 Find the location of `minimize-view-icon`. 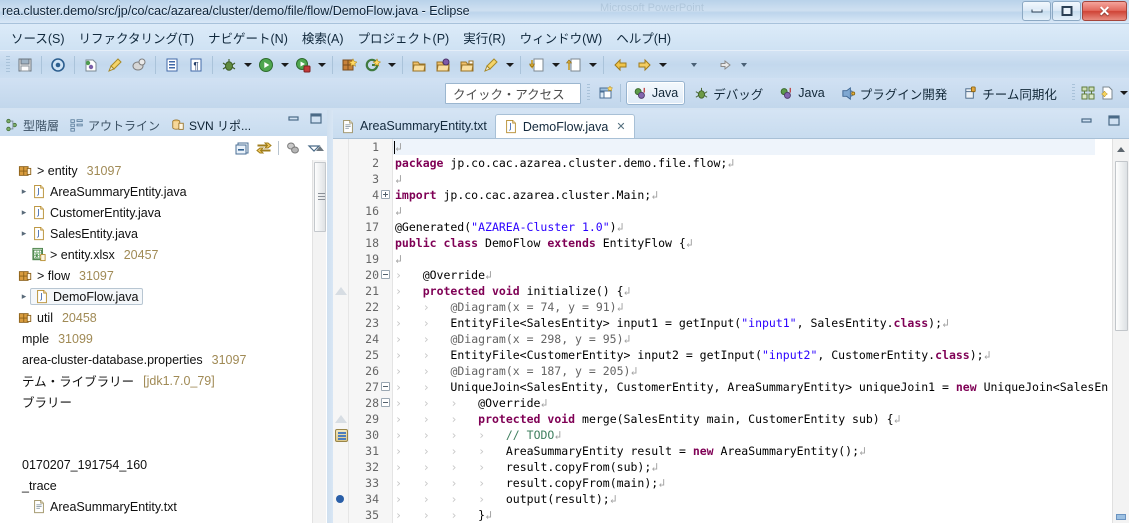

minimize-view-icon is located at coordinates (1087, 121).